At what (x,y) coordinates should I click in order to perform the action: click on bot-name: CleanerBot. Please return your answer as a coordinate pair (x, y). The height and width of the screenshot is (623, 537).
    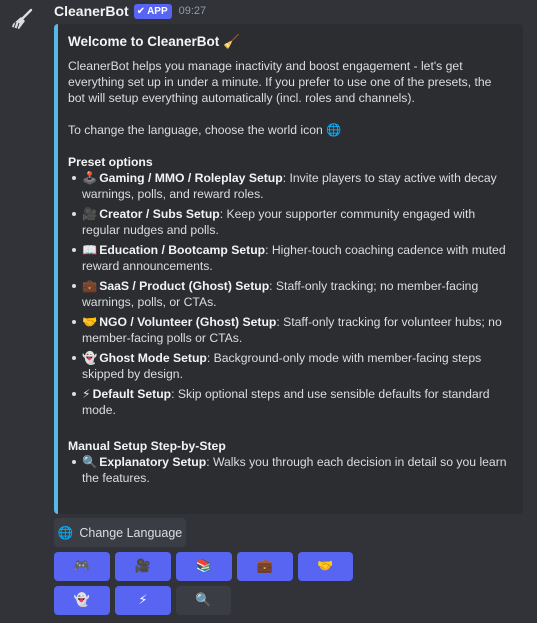
    Looking at the image, I should click on (91, 11).